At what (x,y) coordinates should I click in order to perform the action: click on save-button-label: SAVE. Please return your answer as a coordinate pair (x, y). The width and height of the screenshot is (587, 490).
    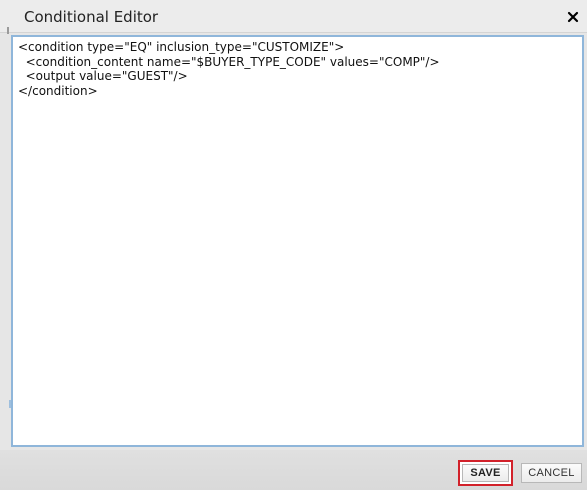
    Looking at the image, I should click on (485, 473).